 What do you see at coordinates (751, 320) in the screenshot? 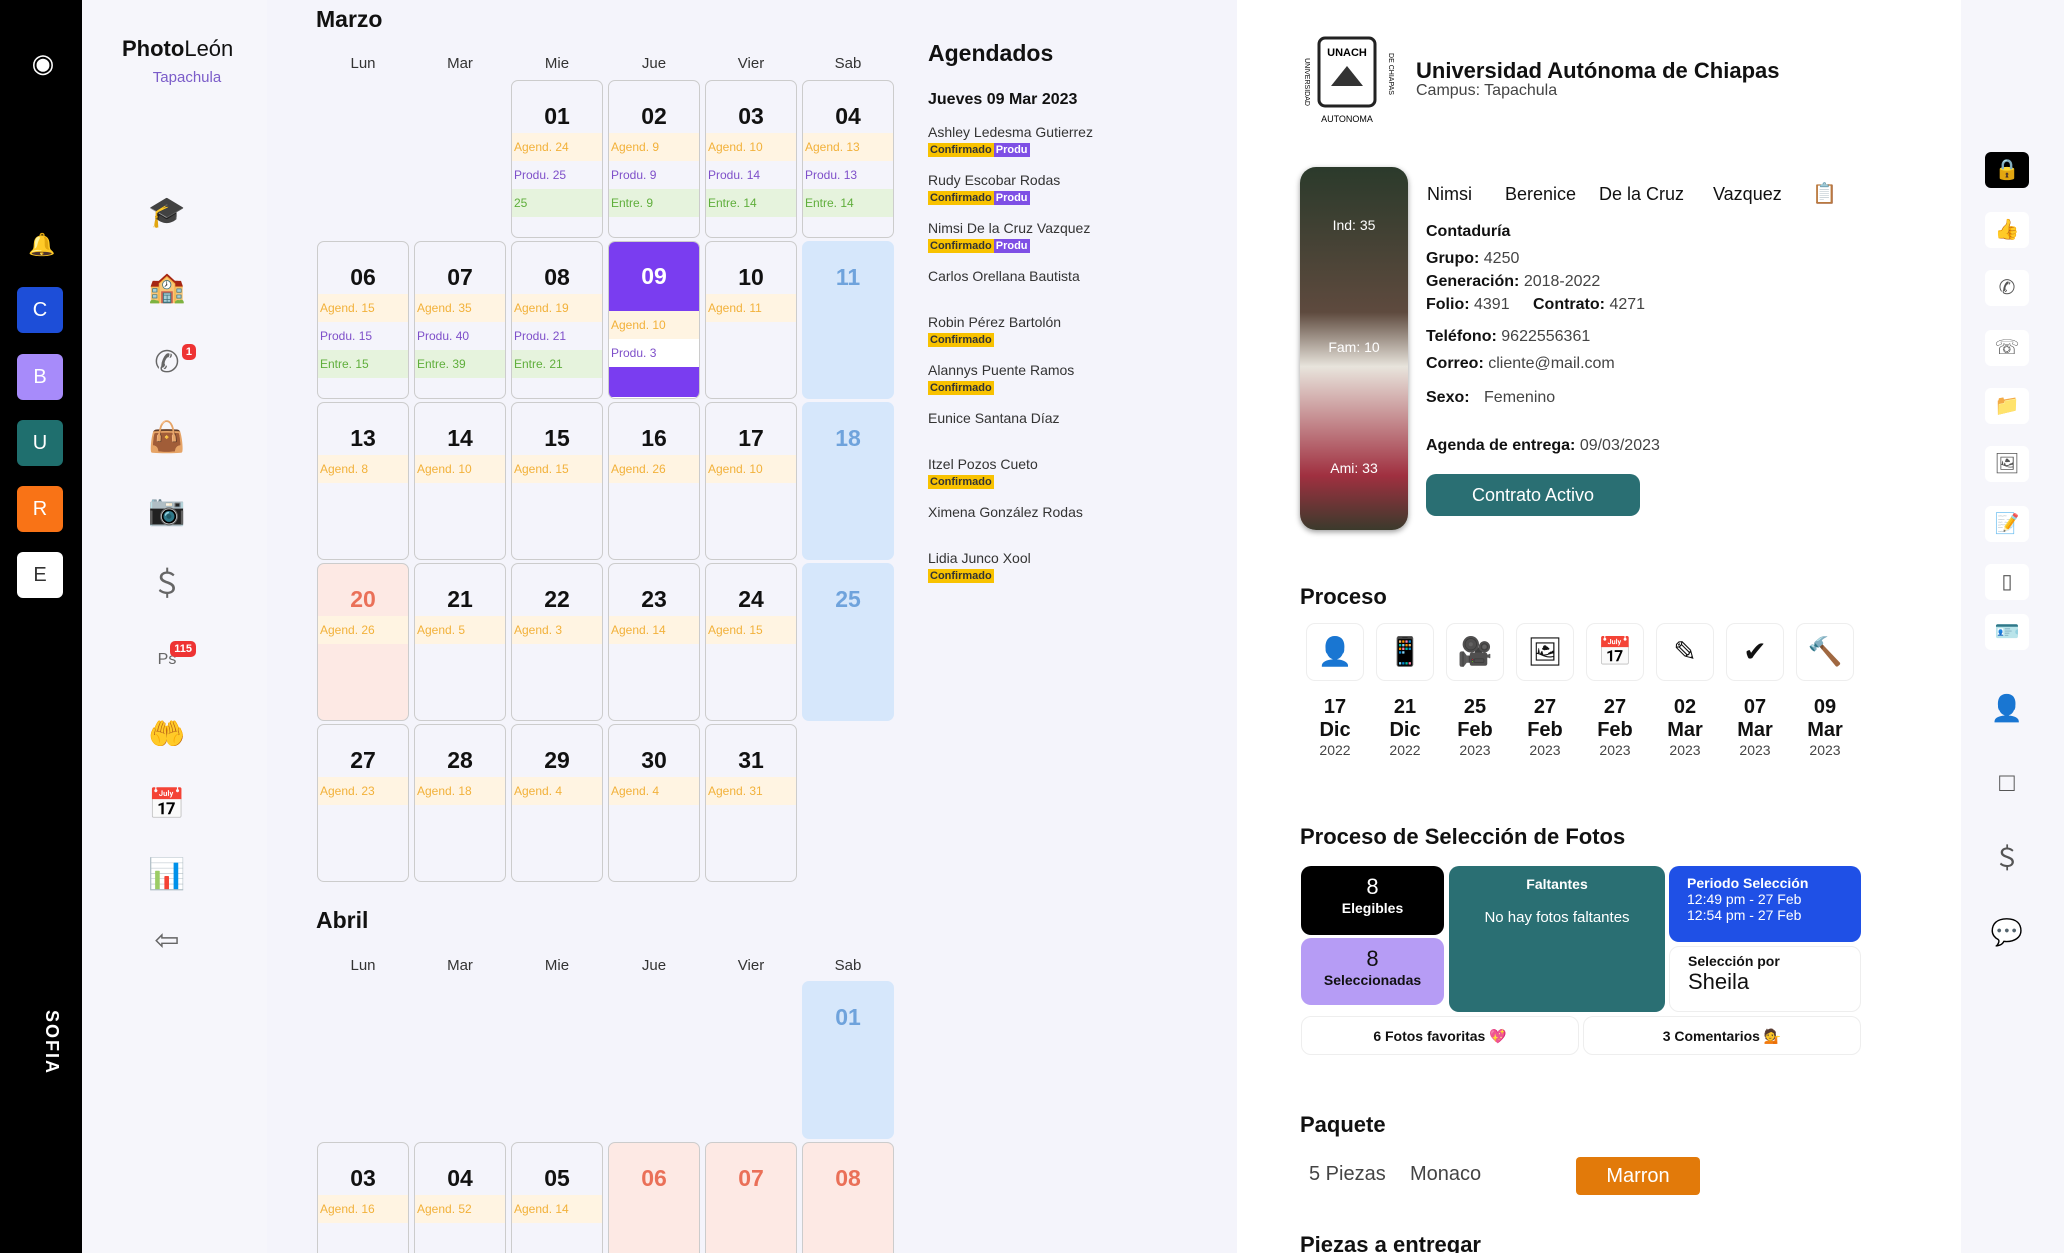
I see `day-cell: 10 Agend. 11` at bounding box center [751, 320].